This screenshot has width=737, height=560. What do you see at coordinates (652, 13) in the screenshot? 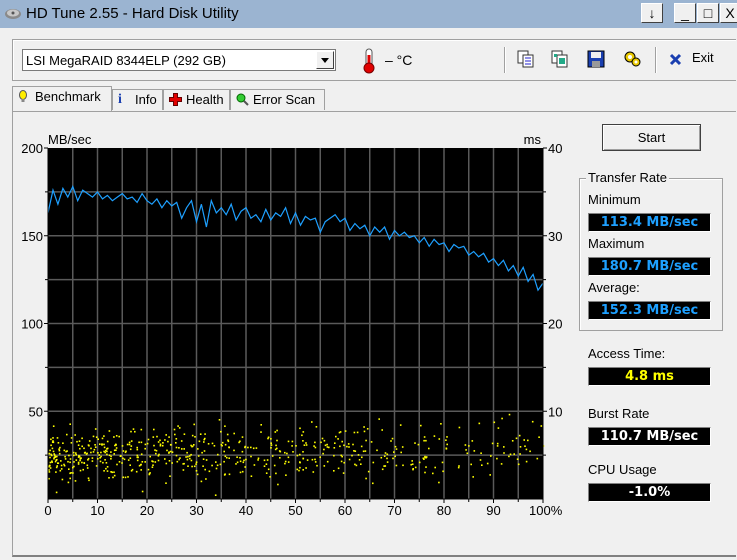
I see `pin-button: ↓` at bounding box center [652, 13].